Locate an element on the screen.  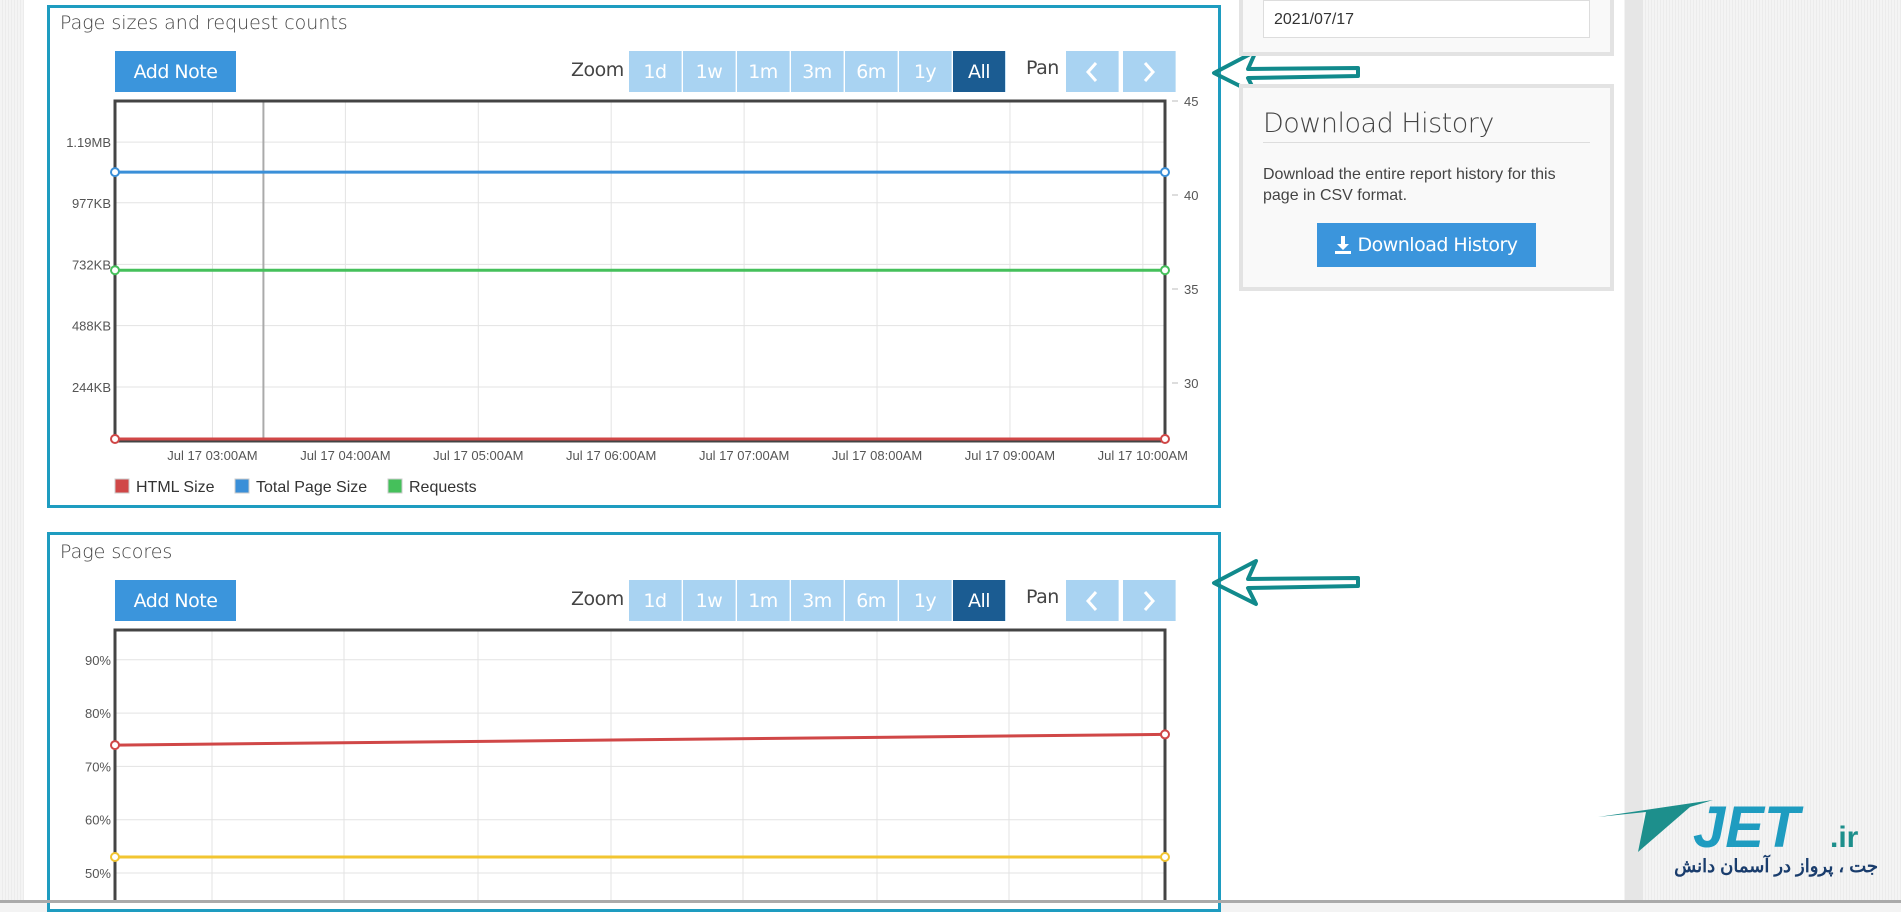
button-label: Download History is located at coordinates (1437, 245).